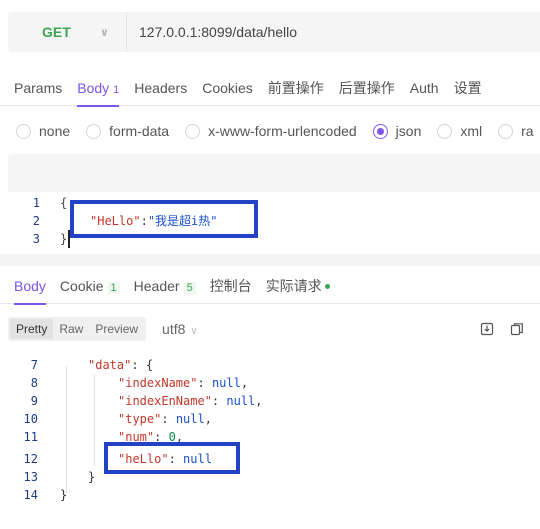 The width and height of the screenshot is (540, 529). Describe the element at coordinates (34, 383) in the screenshot. I see `line-number: 8` at that location.